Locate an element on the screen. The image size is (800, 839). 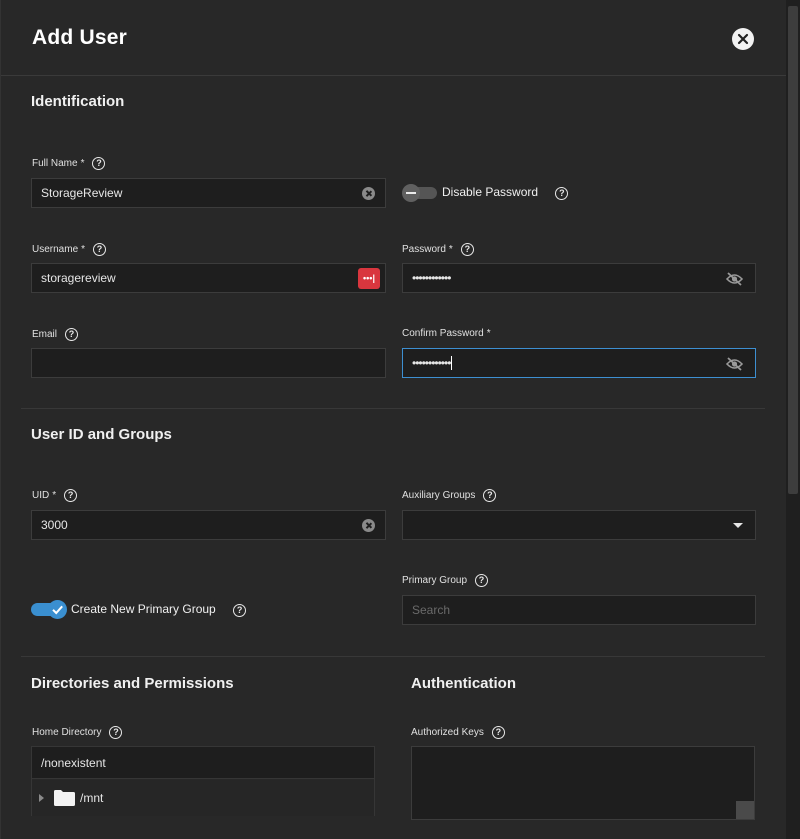
section-title-directories: Directories and Permissions is located at coordinates (132, 683).